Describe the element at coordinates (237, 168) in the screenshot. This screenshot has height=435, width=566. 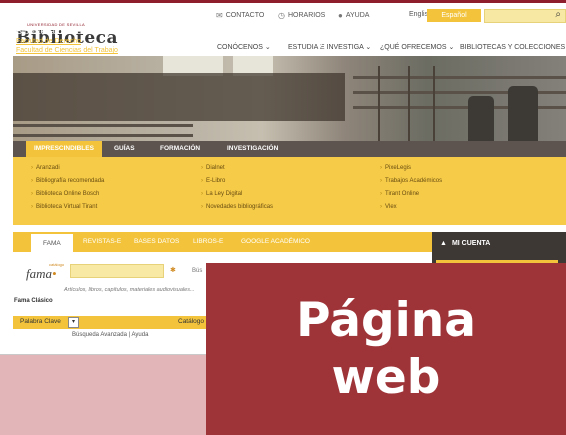
I see `resource-link: Dialnet` at that location.